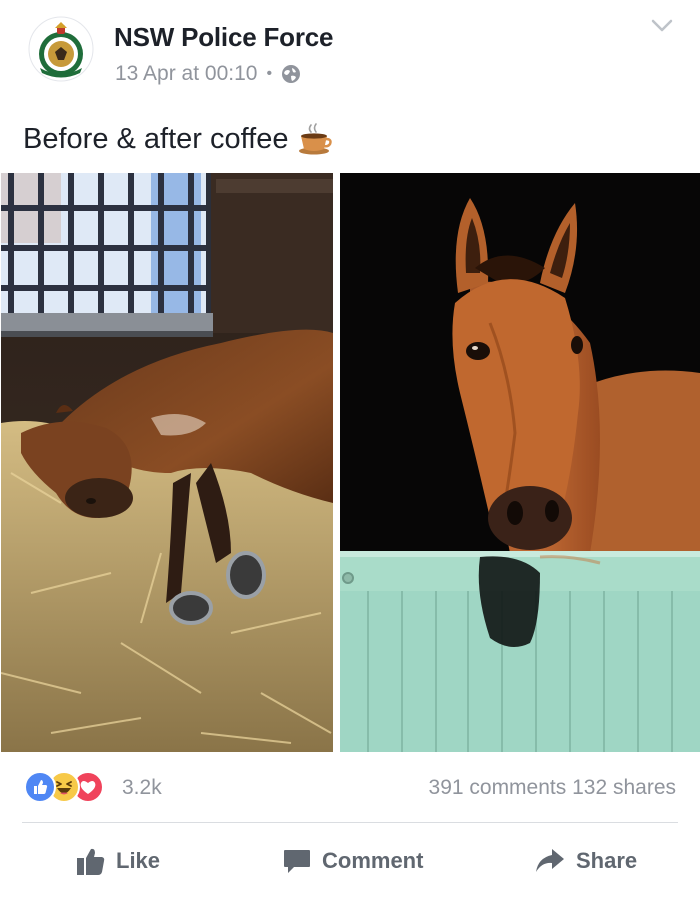 The image size is (700, 899). Describe the element at coordinates (142, 788) in the screenshot. I see `reaction-count: 3.2k` at that location.